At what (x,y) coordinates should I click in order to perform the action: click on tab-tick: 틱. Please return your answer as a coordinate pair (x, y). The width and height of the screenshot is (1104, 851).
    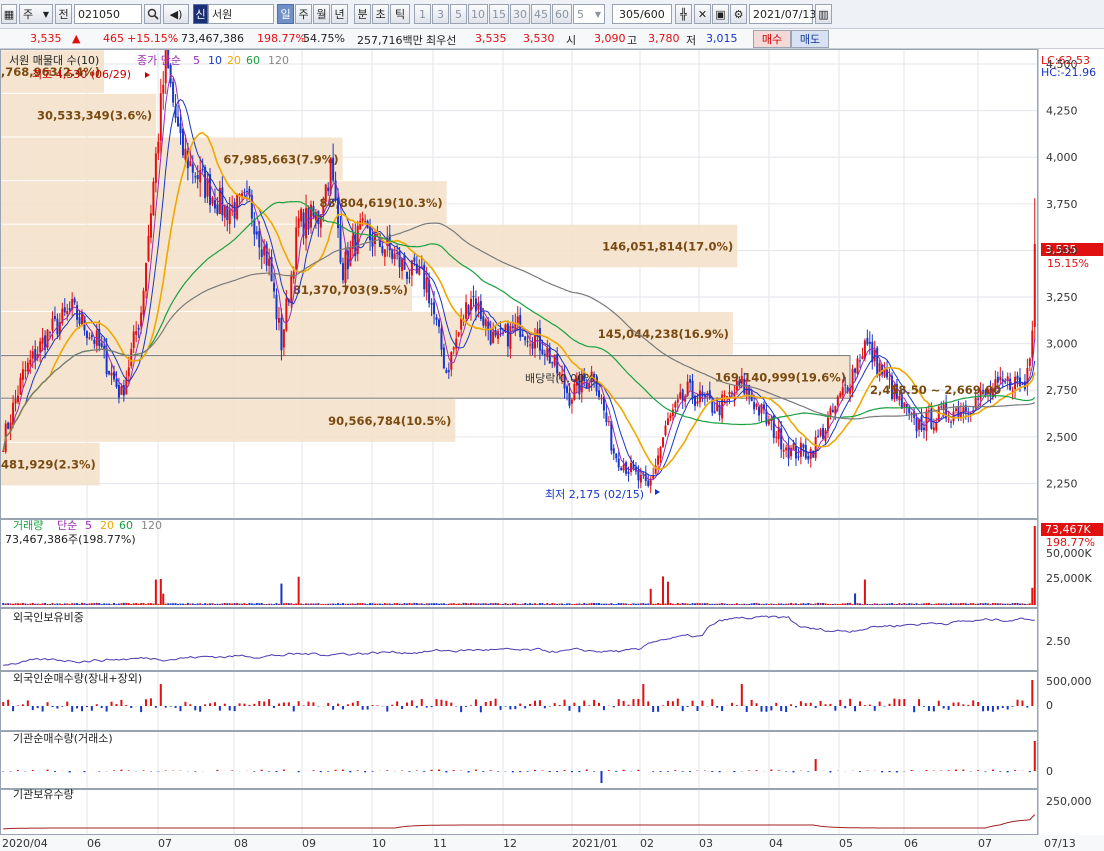
    Looking at the image, I should click on (400, 14).